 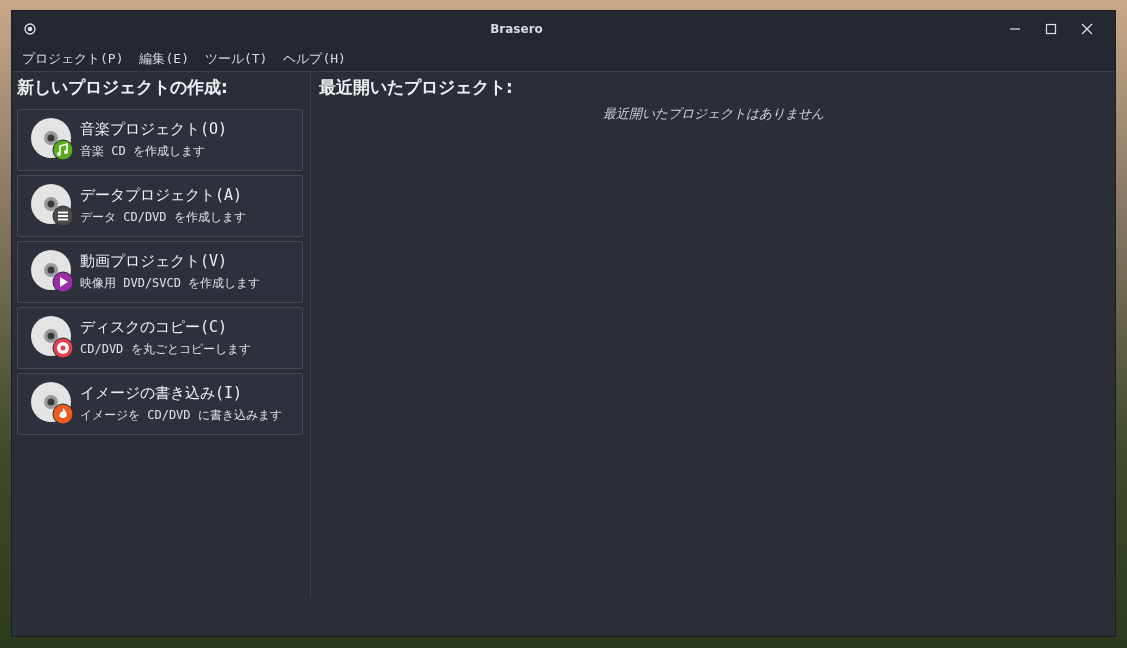 I want to click on menu-item: プロジェクト(P), so click(x=73, y=59).